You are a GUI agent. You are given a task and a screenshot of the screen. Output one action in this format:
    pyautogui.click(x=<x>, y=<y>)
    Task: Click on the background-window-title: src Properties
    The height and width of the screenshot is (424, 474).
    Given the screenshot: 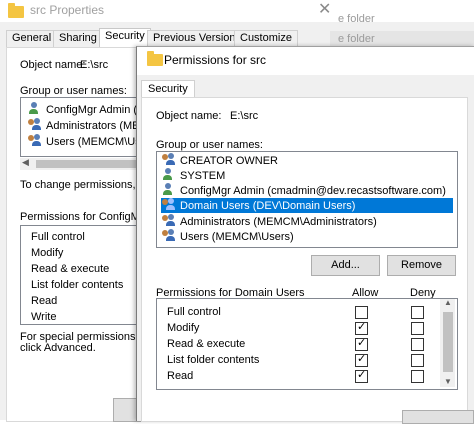 What is the action you would take?
    pyautogui.click(x=67, y=10)
    